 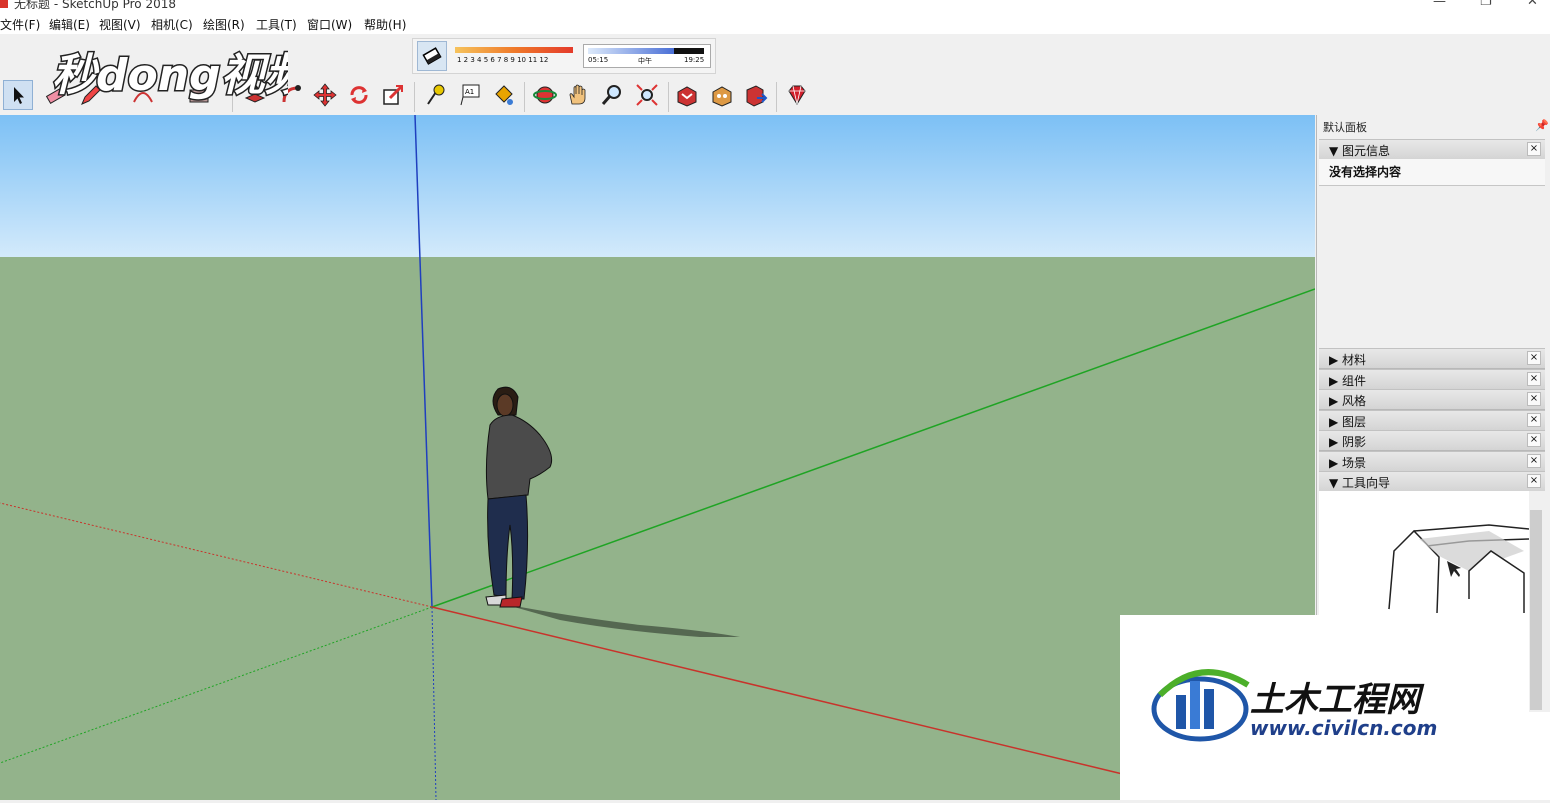 I want to click on share-model-icon, so click(x=757, y=96).